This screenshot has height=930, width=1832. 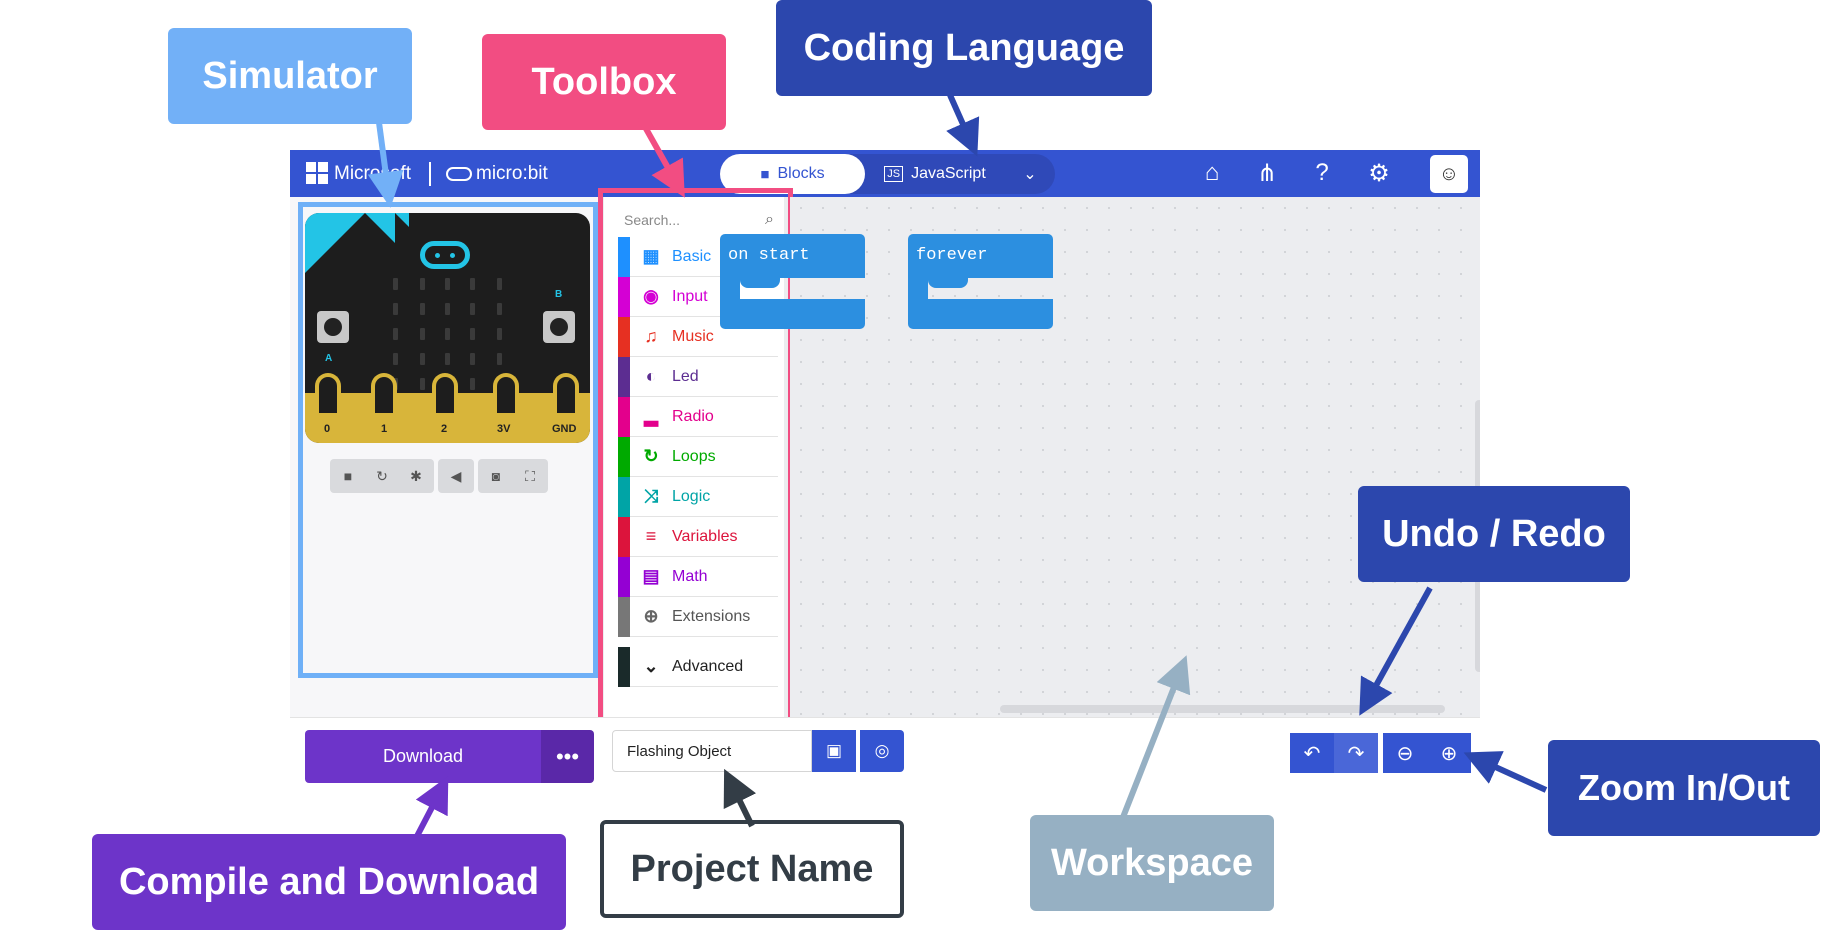 I want to click on undo-button: ↶, so click(x=1312, y=753).